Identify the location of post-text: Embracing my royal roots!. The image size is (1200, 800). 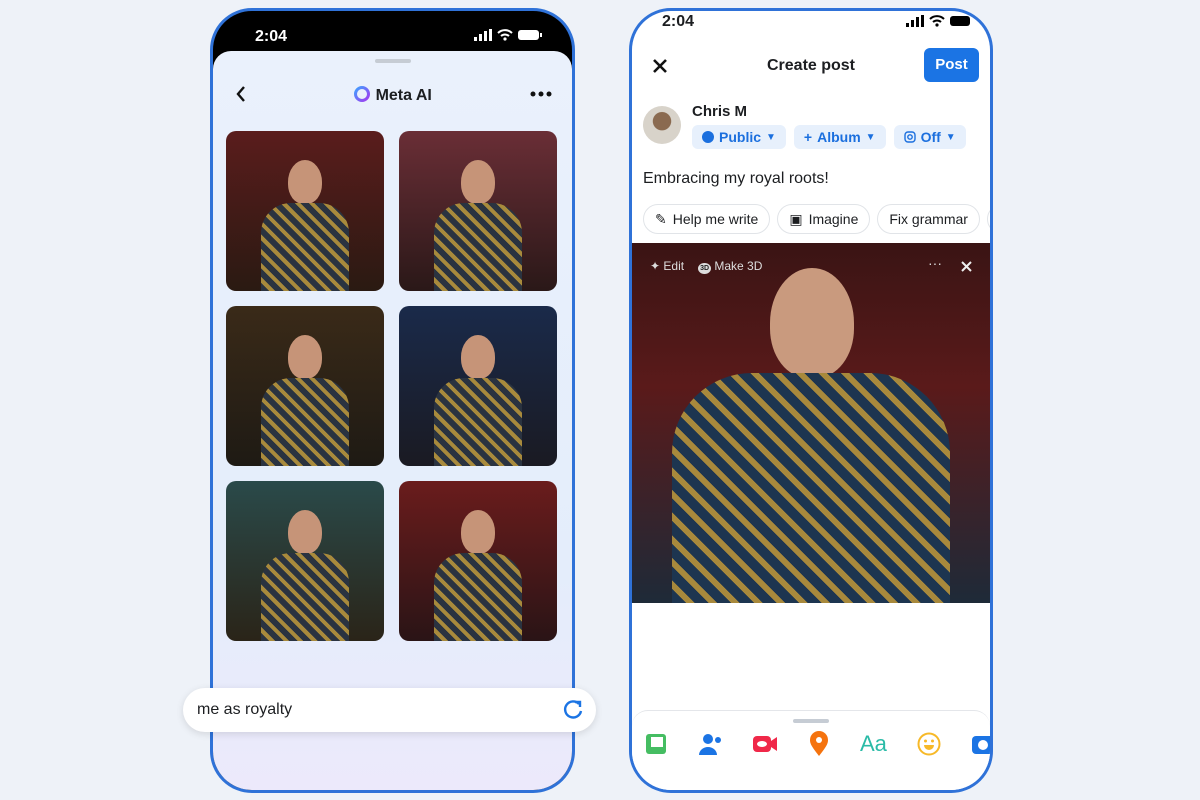
(736, 179).